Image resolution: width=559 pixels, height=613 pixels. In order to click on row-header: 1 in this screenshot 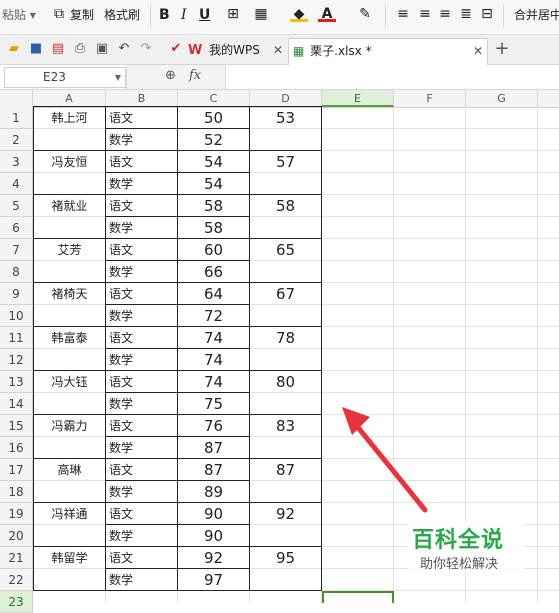, I will do `click(16, 118)`.